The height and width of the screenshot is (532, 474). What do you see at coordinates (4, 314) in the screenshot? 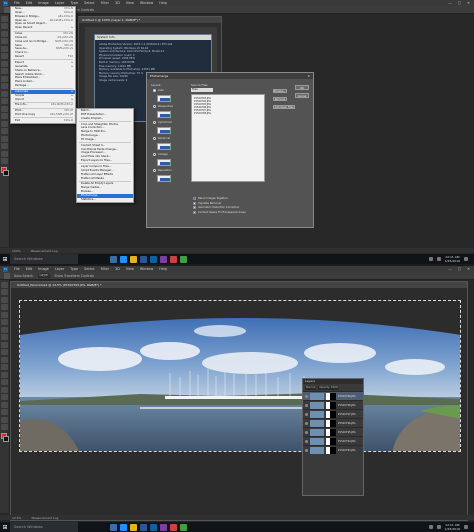
I see `crop-tool` at bounding box center [4, 314].